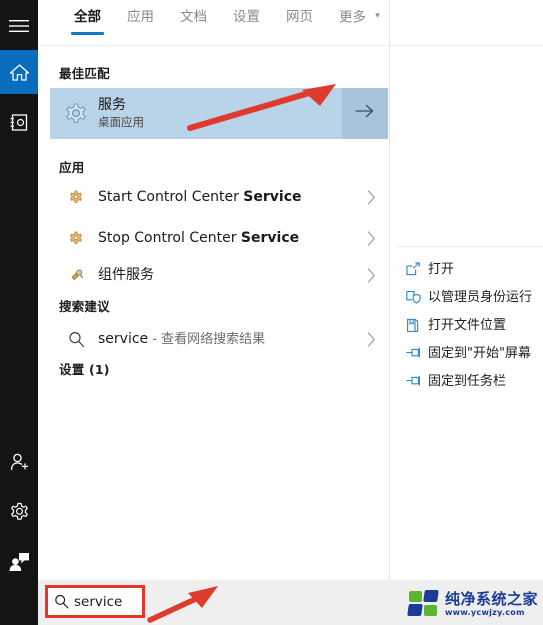 This screenshot has width=543, height=625. I want to click on tab-all: 全部, so click(87, 21).